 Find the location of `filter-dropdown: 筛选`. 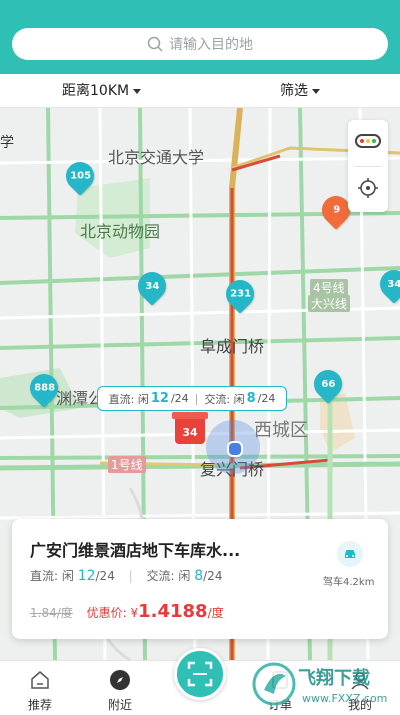

filter-dropdown: 筛选 is located at coordinates (300, 90).